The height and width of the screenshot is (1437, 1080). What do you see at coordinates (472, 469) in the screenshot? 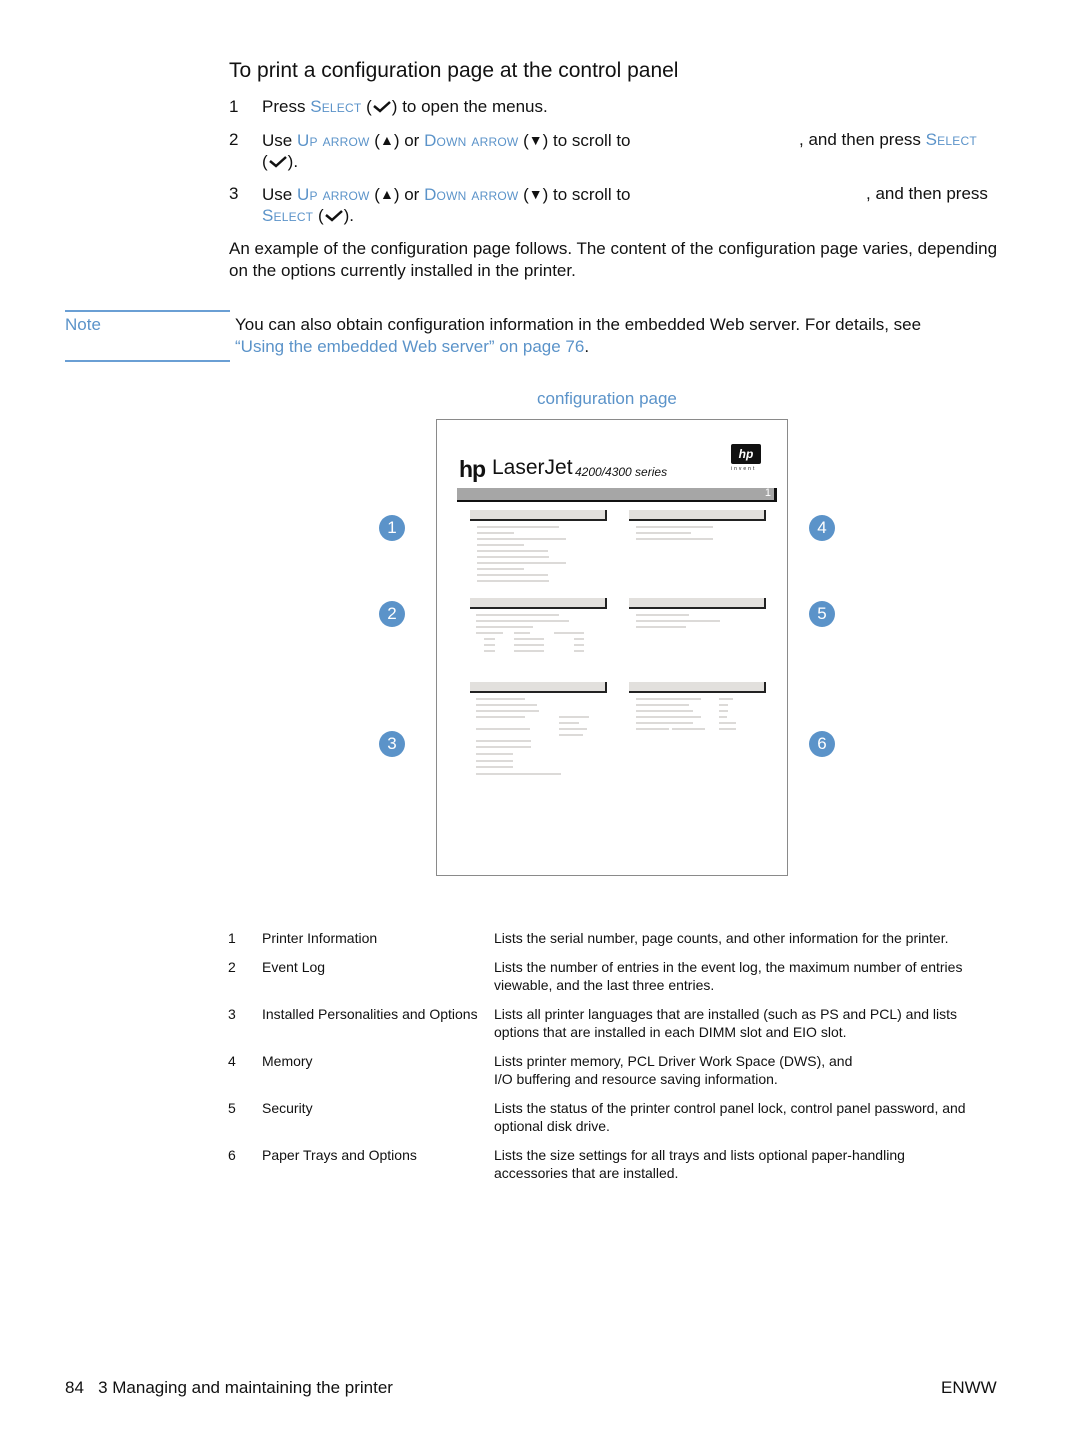
I see `hp-wordmark: hp` at bounding box center [472, 469].